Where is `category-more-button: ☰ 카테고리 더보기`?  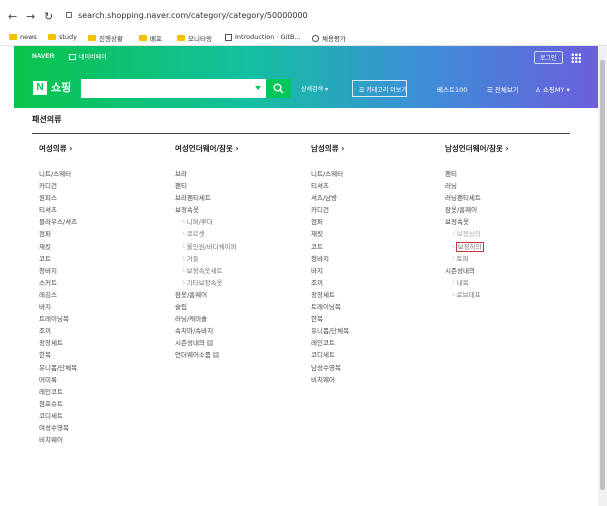
category-more-button: ☰ 카테고리 더보기 is located at coordinates (379, 88).